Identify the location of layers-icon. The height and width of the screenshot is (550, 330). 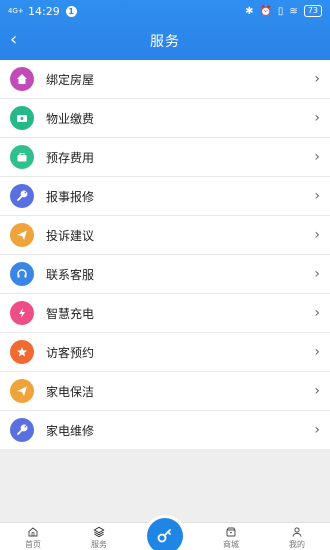
(99, 532).